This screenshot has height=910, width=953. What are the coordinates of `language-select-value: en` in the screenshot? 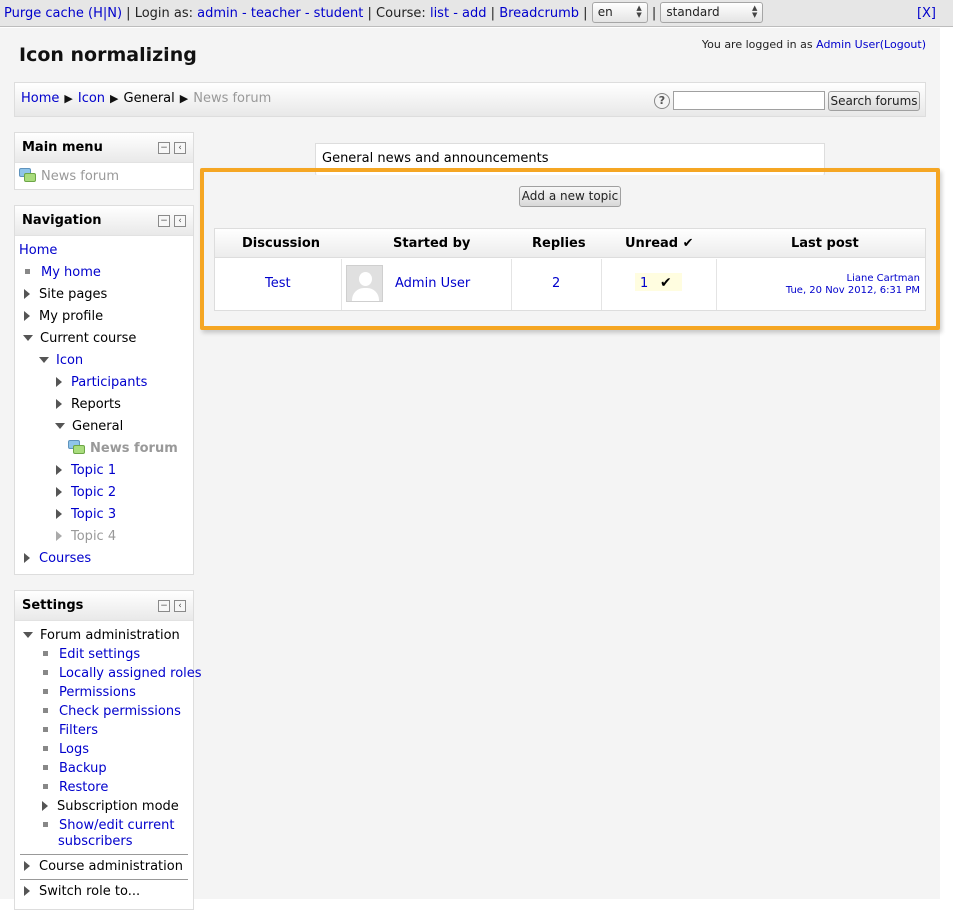 It's located at (605, 12).